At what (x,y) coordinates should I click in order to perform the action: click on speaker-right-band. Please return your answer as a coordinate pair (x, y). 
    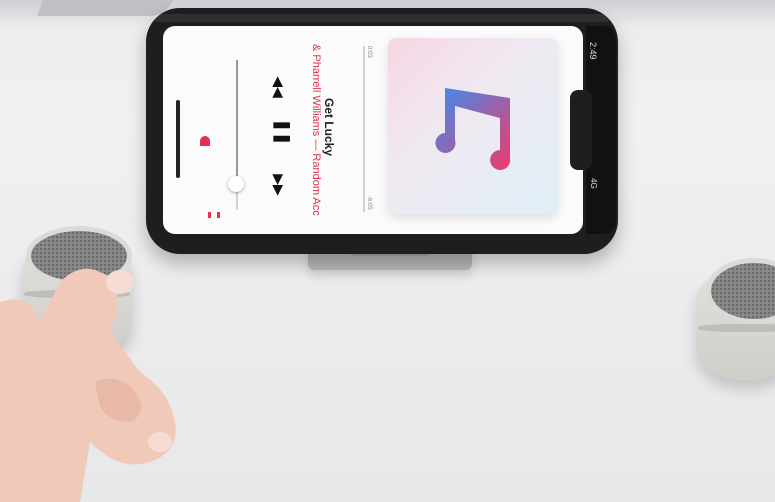
    Looking at the image, I should click on (736, 328).